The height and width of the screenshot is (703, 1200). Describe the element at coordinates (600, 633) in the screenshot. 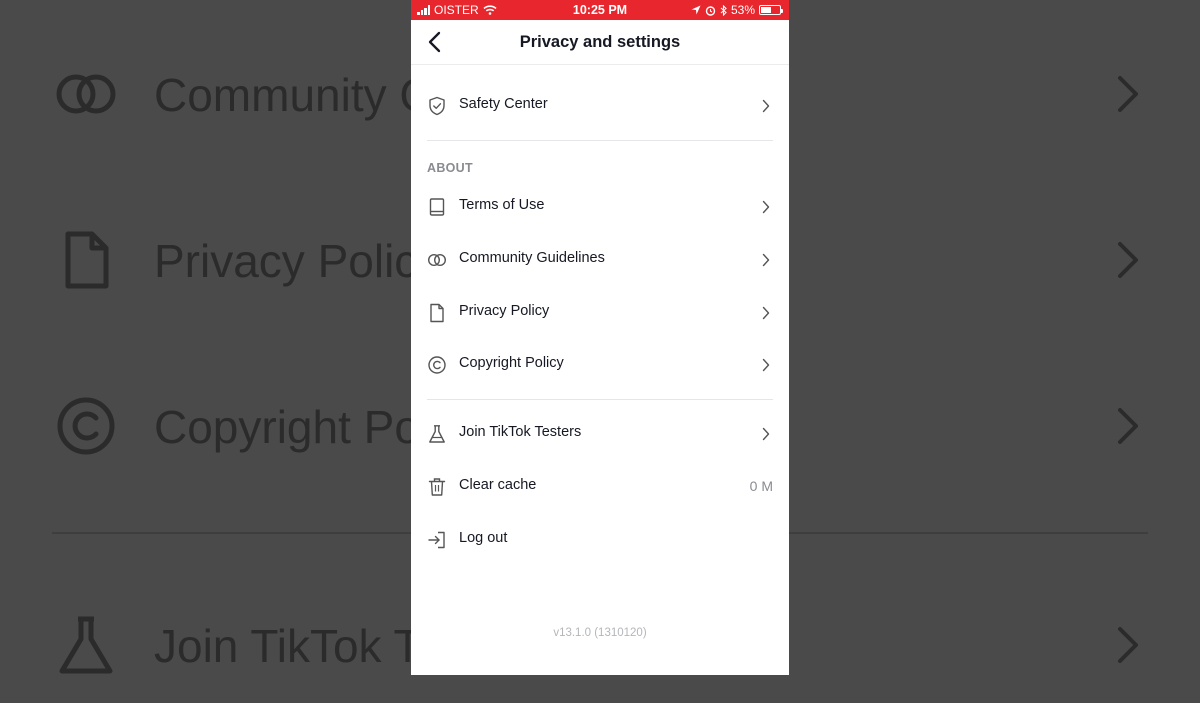

I see `app-version: v13.1.0 (1310120)` at that location.